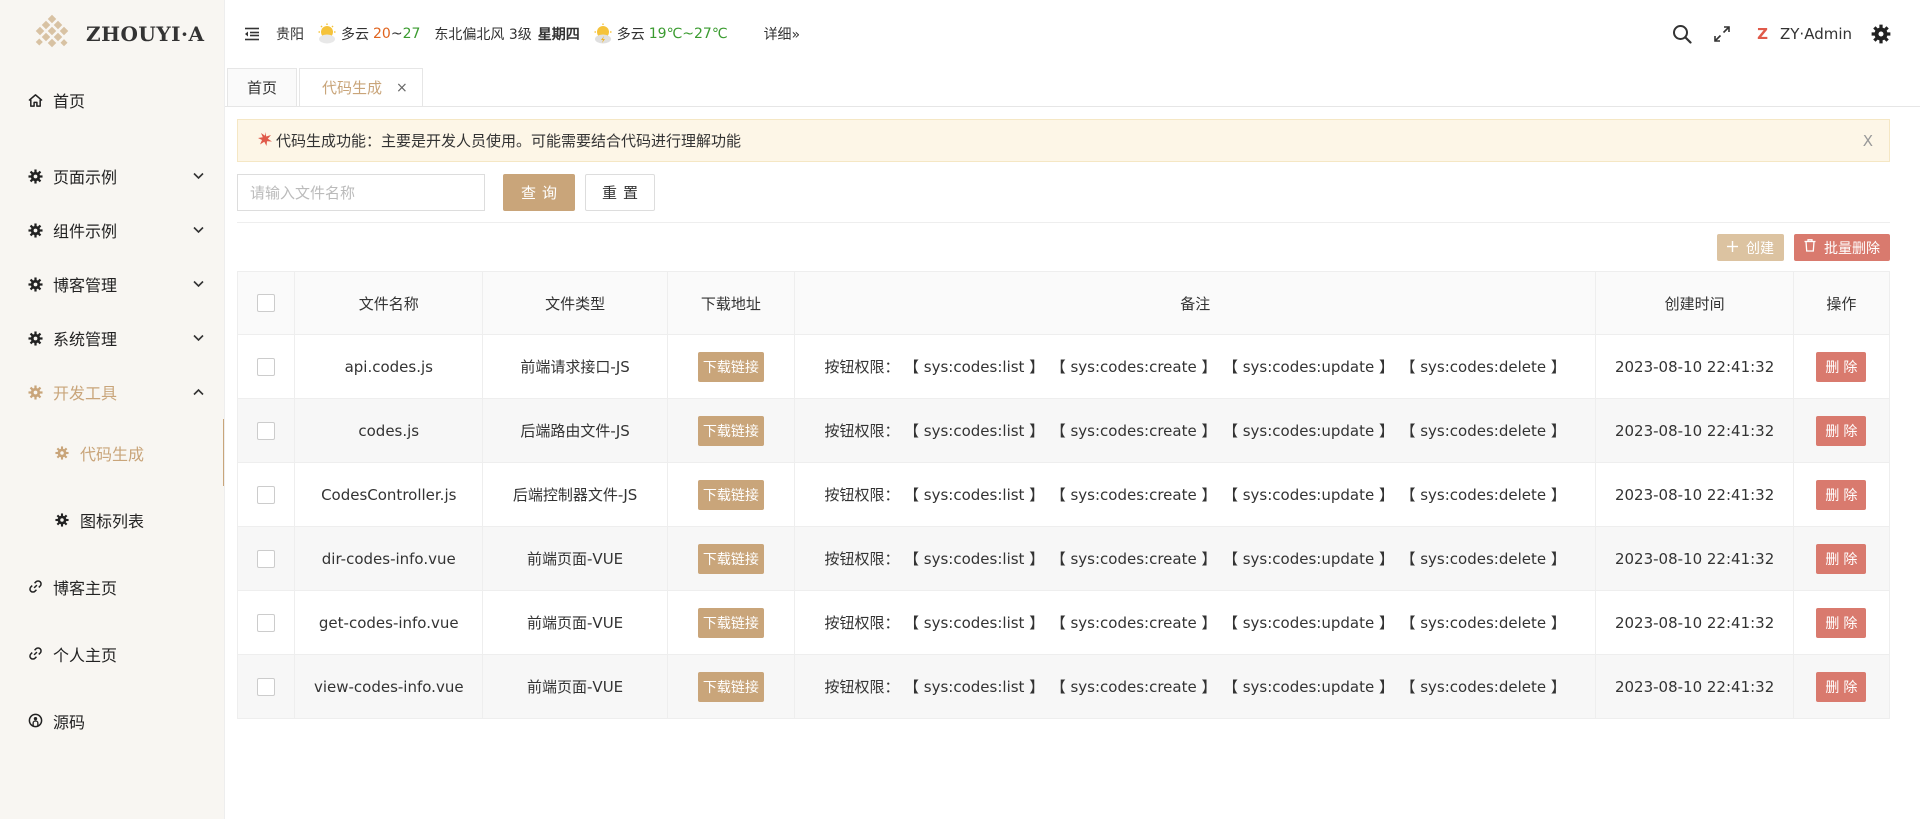 The height and width of the screenshot is (819, 1920). I want to click on weather-today-high: 20, so click(382, 34).